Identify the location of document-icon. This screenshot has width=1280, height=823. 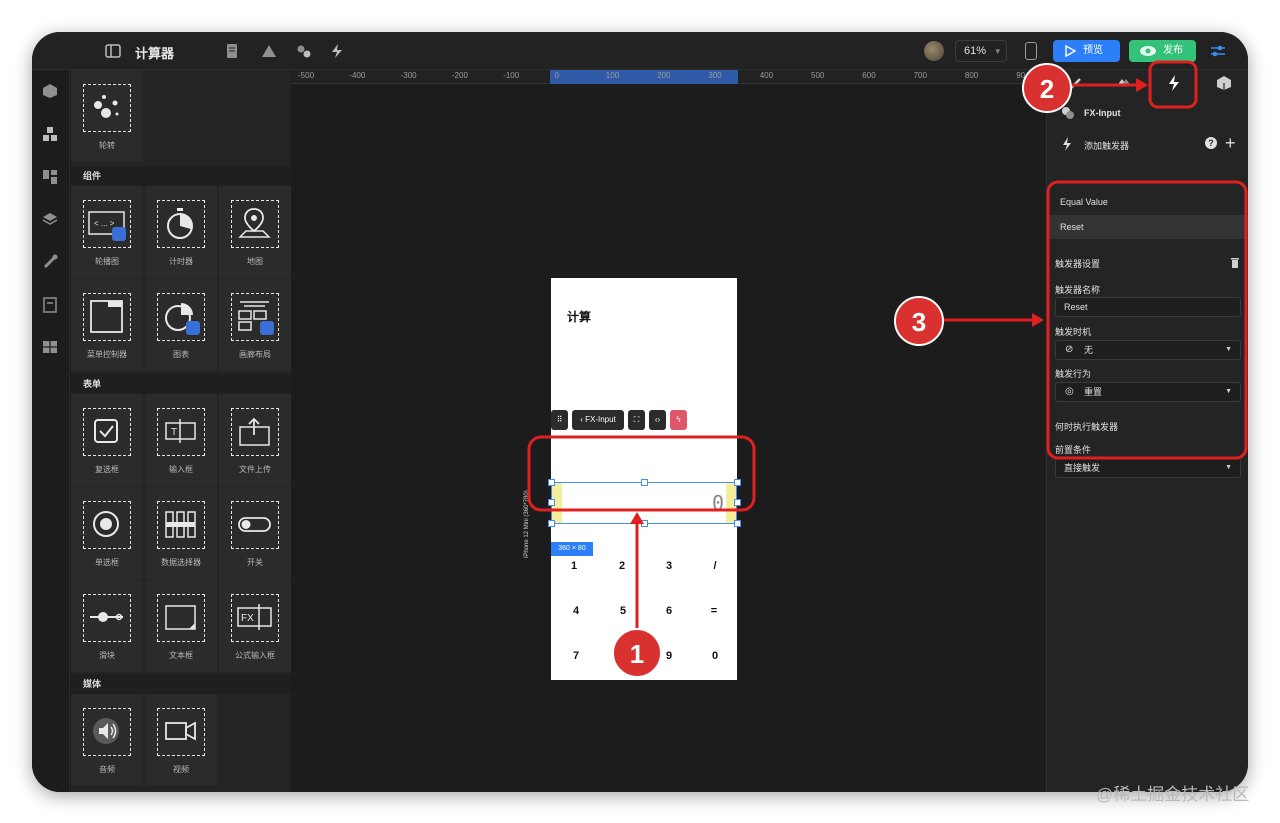
(232, 51).